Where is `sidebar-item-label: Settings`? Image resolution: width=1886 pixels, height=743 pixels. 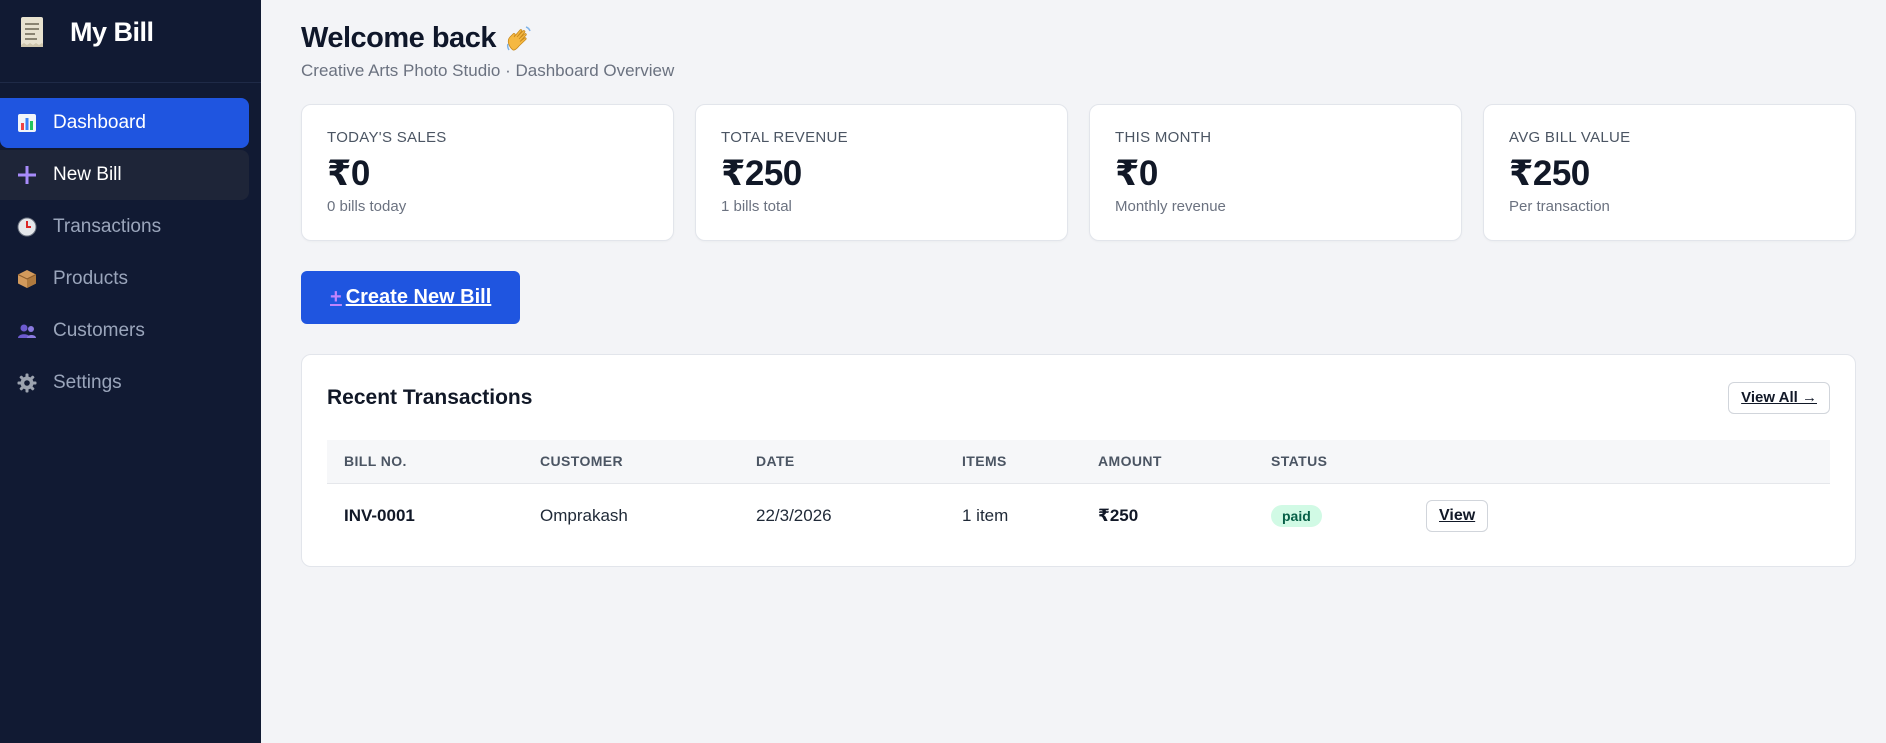 sidebar-item-label: Settings is located at coordinates (87, 382).